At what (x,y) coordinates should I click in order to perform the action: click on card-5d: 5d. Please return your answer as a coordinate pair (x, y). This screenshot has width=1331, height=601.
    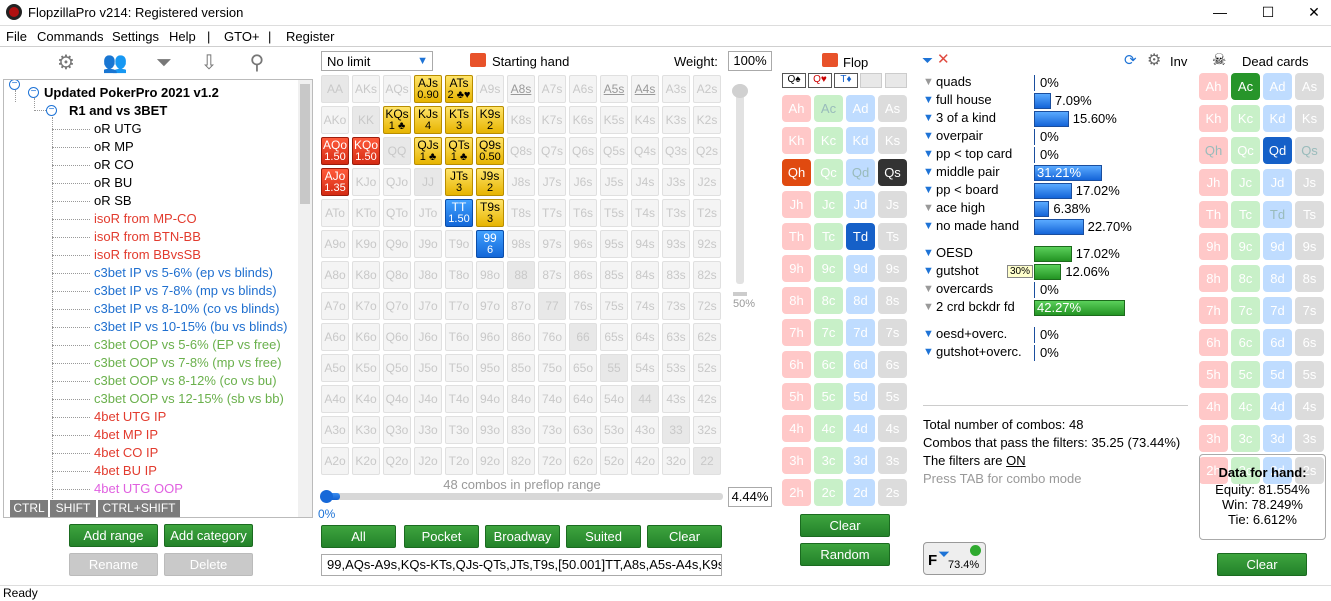
    Looking at the image, I should click on (1277, 374).